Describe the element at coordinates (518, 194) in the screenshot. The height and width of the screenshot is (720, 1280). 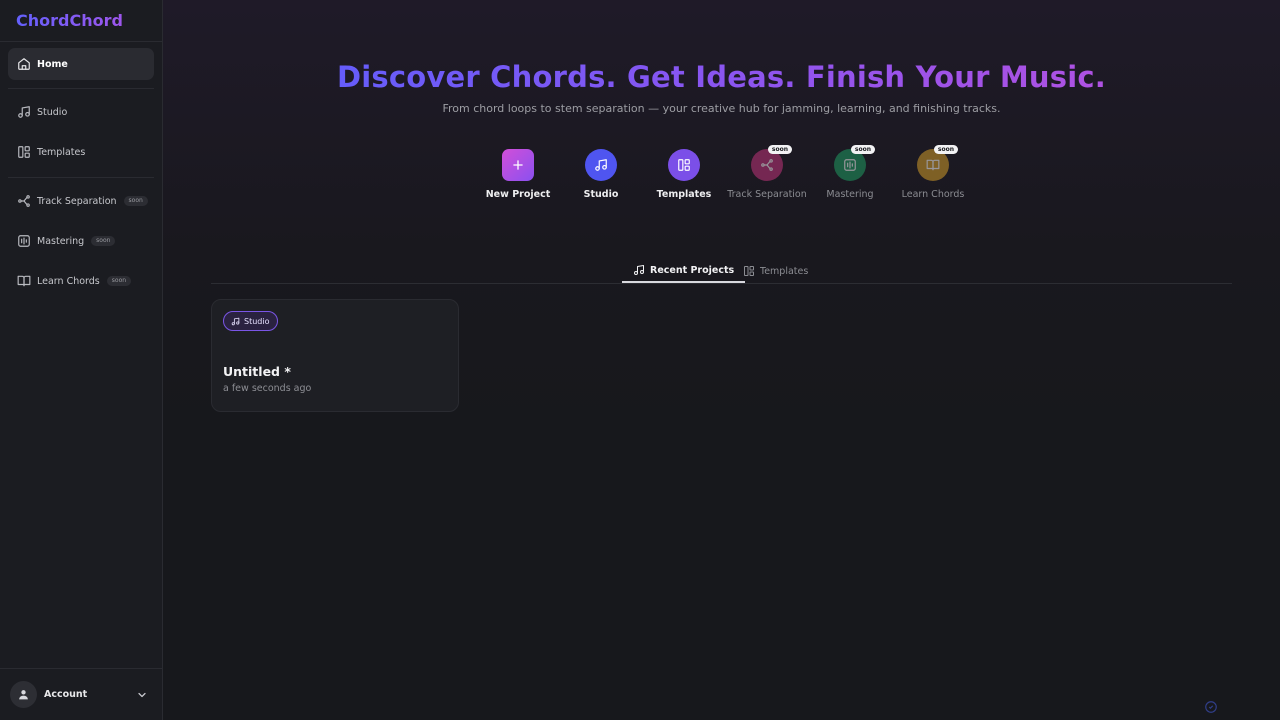
I see `action-label: New Project` at that location.